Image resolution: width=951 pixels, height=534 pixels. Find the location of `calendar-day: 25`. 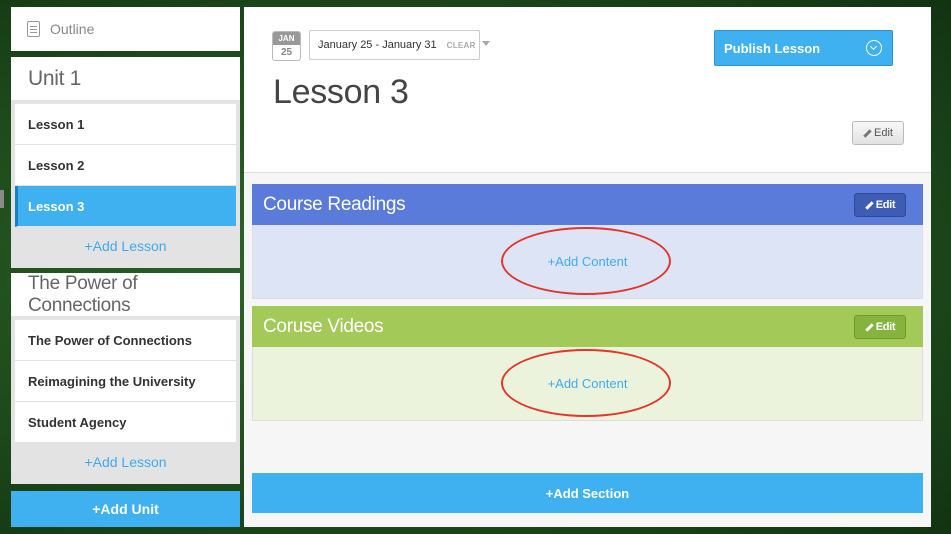

calendar-day: 25 is located at coordinates (286, 52).